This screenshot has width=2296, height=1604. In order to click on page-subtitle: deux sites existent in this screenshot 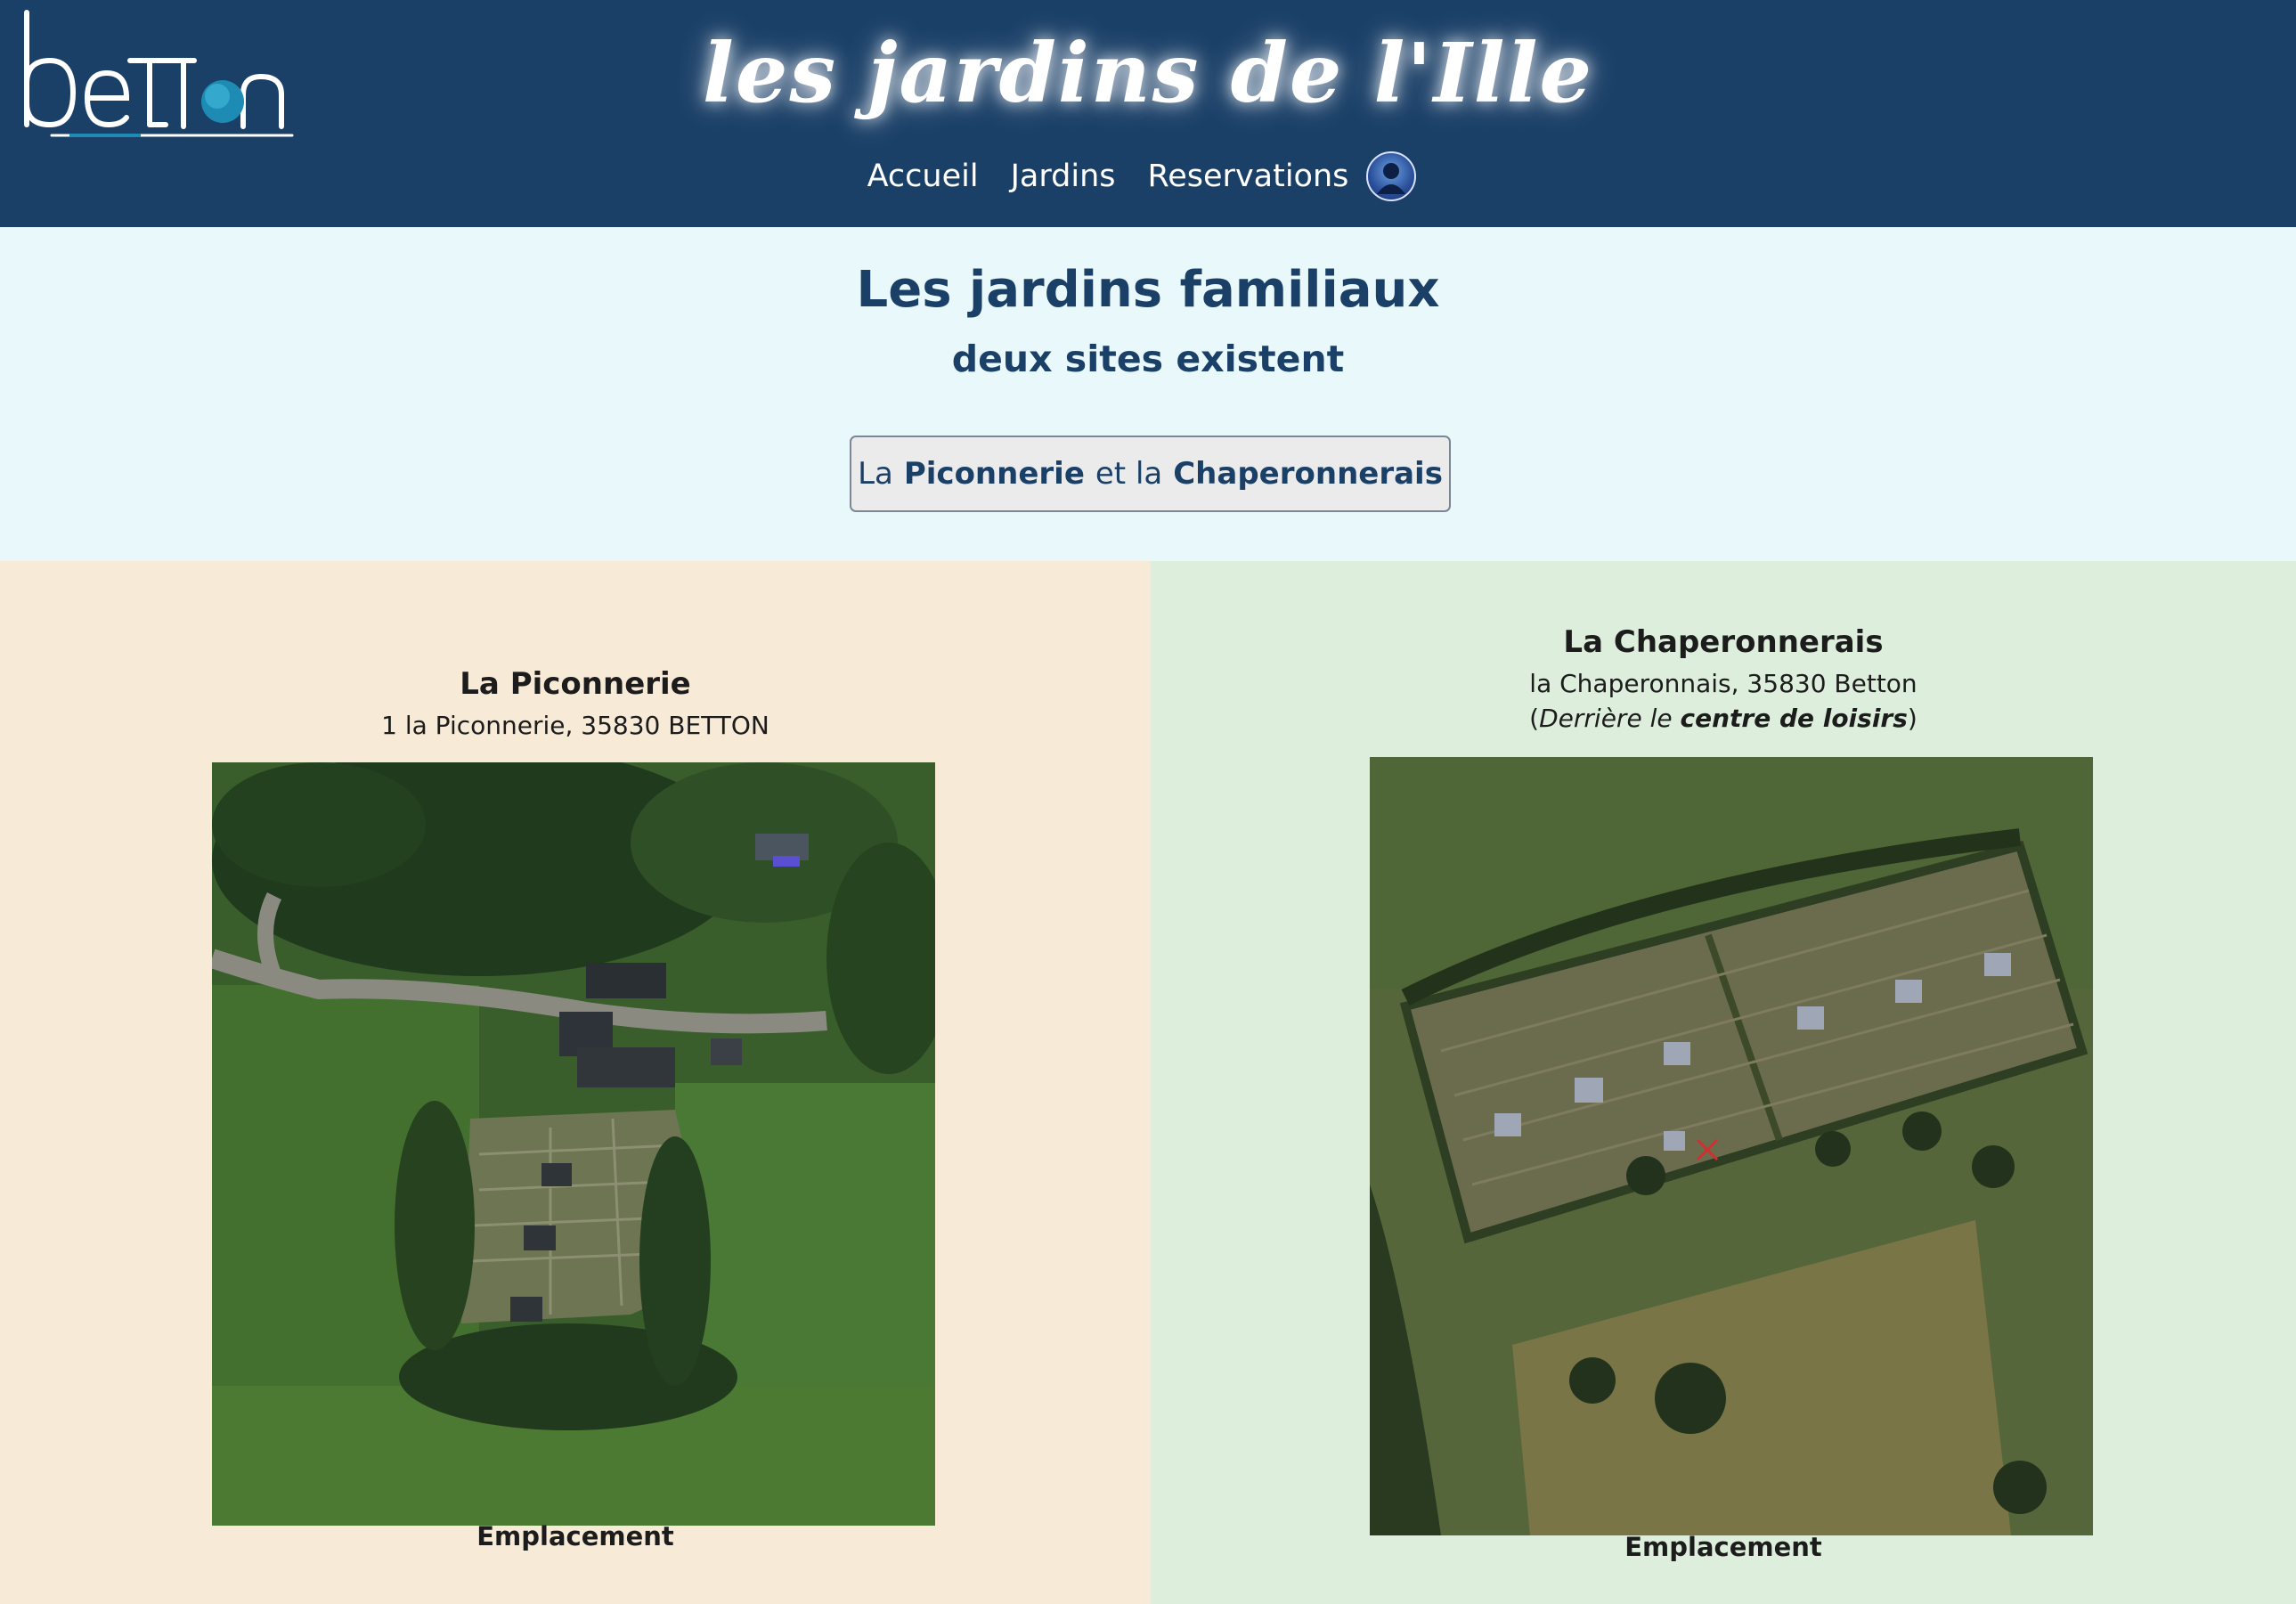, I will do `click(1148, 359)`.